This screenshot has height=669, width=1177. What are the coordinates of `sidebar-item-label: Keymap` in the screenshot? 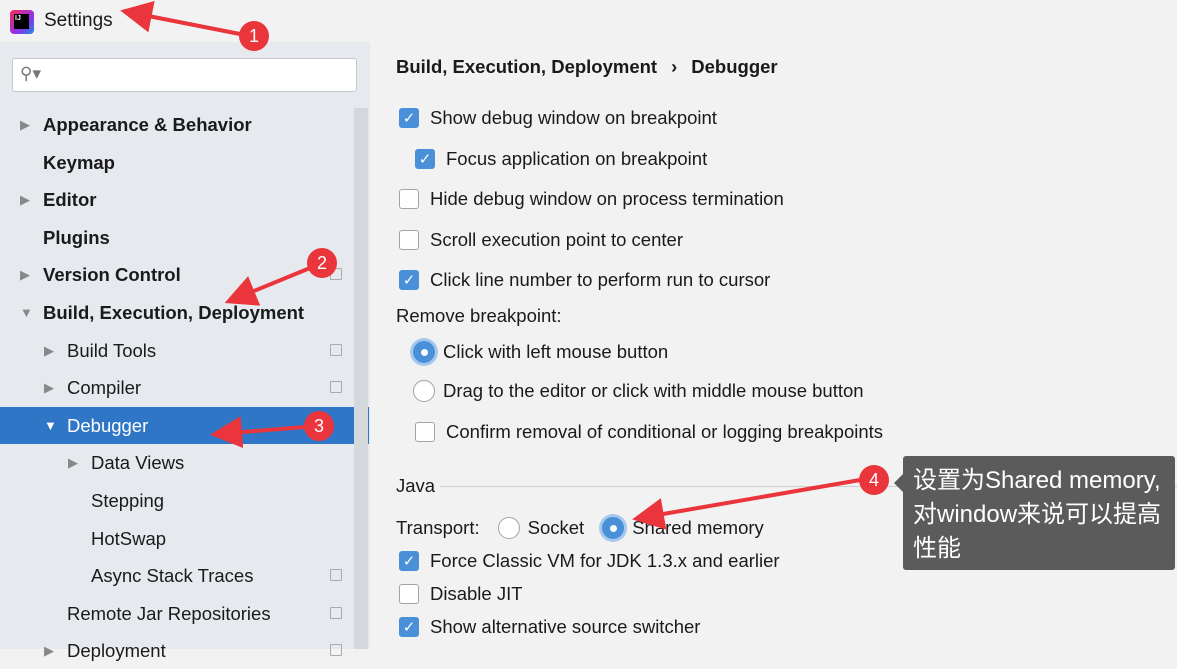 It's located at (79, 162).